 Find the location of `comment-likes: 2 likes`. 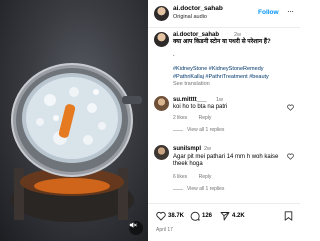

comment-likes: 2 likes is located at coordinates (180, 118).